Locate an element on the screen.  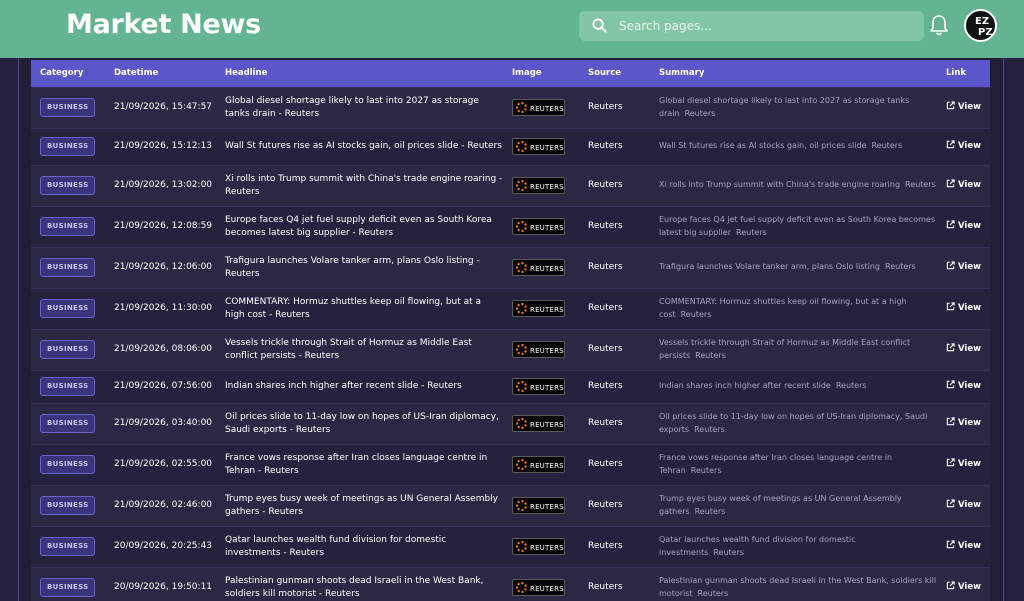
search-input is located at coordinates (766, 26).